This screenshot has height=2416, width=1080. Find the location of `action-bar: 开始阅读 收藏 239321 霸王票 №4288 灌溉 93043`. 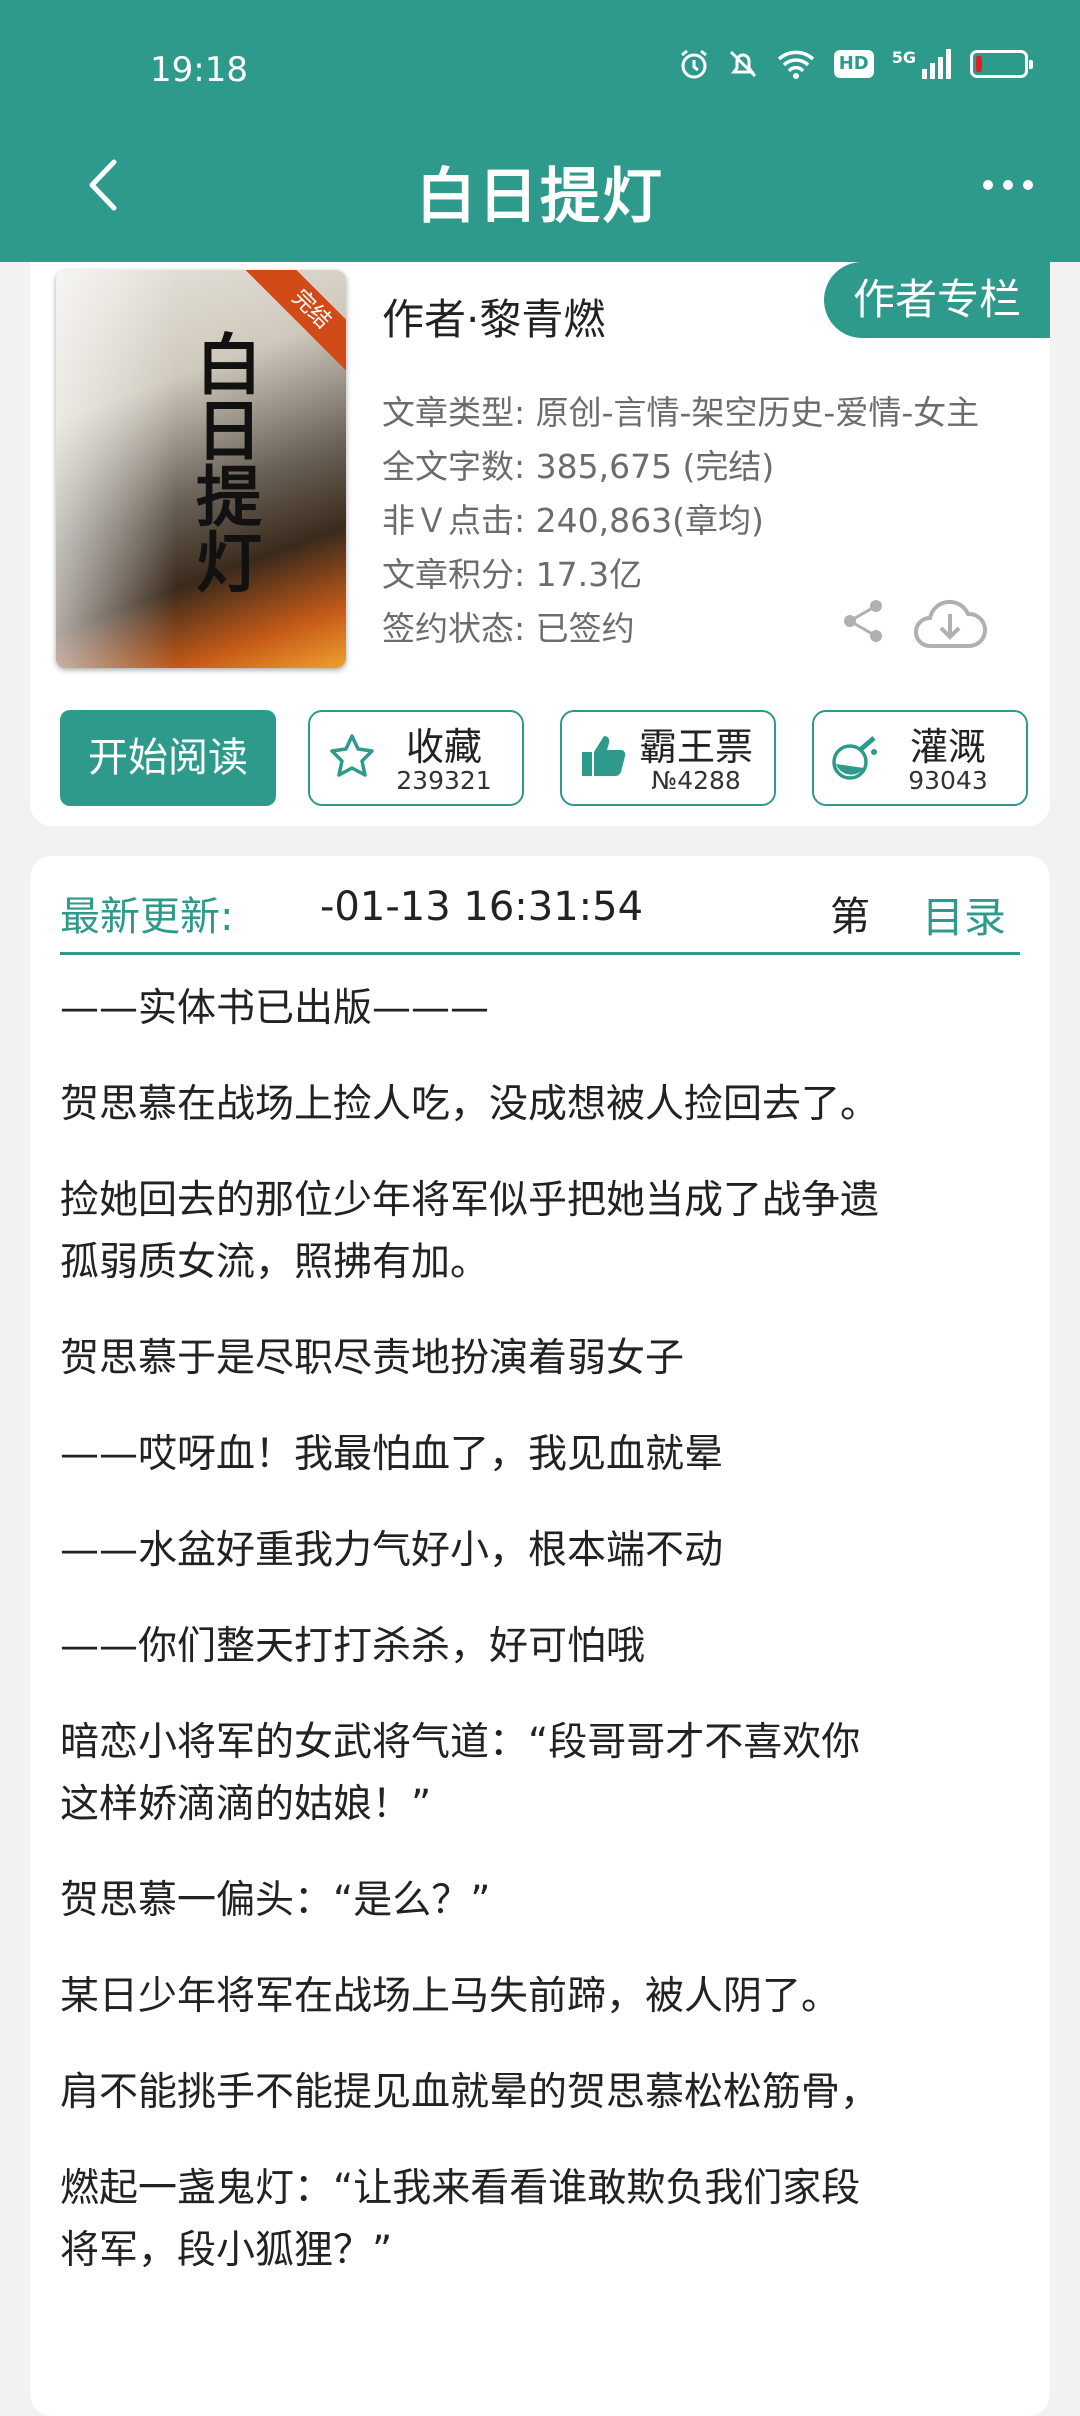

action-bar: 开始阅读 收藏 239321 霸王票 №4288 灌溉 93043 is located at coordinates (544, 758).